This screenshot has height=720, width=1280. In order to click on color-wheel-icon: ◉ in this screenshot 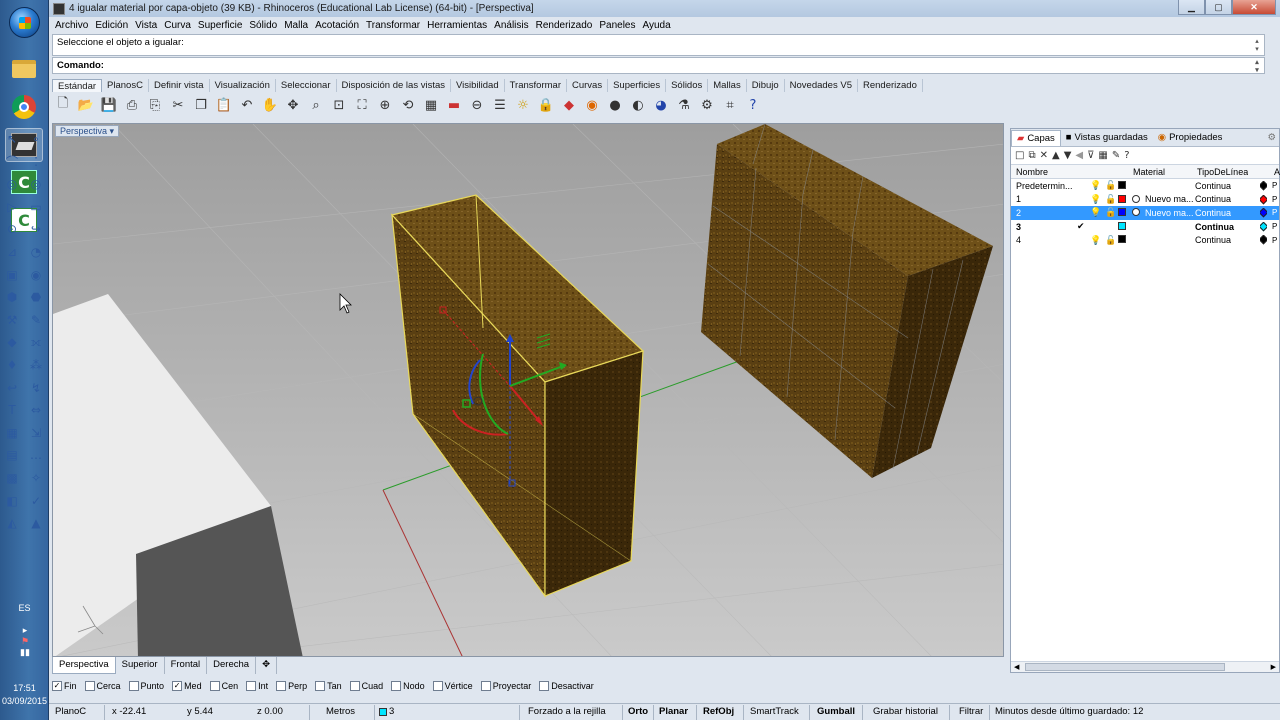, I will do `click(592, 105)`.